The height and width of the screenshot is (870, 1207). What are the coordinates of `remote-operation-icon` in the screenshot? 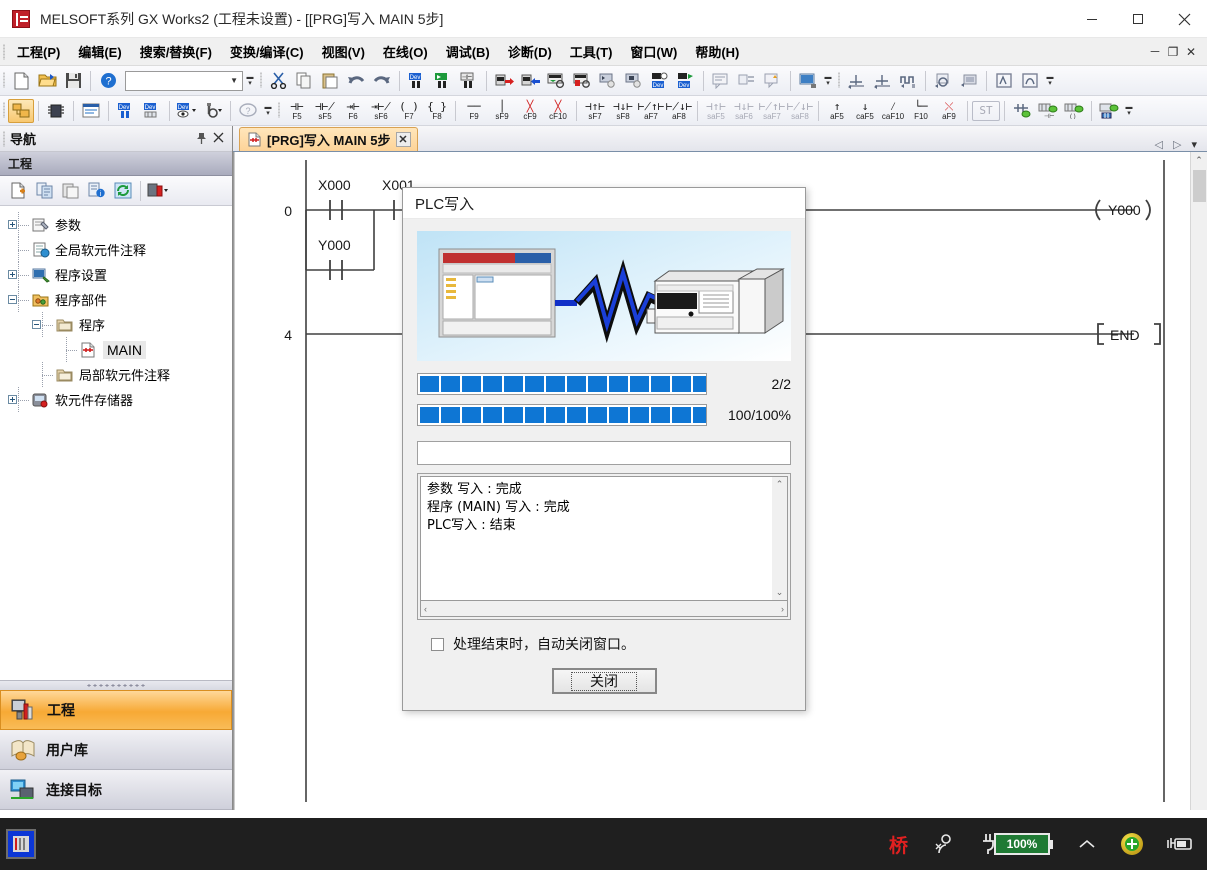 It's located at (808, 81).